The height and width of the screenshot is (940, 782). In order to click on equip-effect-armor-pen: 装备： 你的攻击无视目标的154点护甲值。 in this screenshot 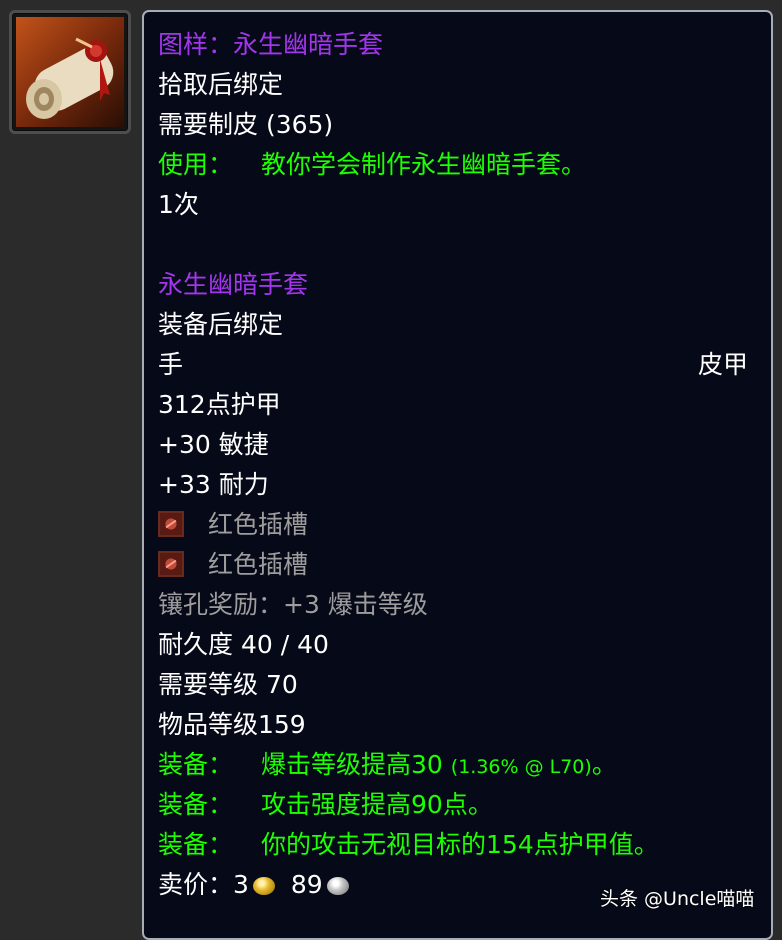, I will do `click(408, 845)`.